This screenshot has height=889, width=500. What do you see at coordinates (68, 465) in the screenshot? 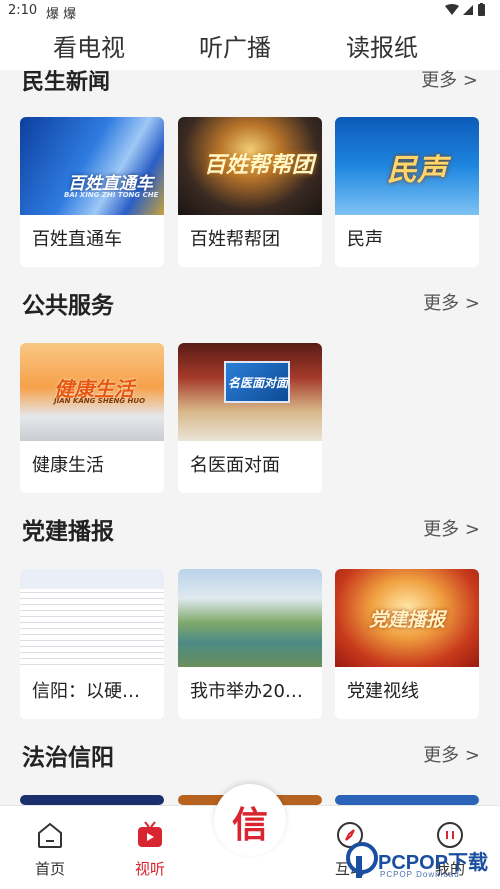
I see `card-label: 健康生活` at bounding box center [68, 465].